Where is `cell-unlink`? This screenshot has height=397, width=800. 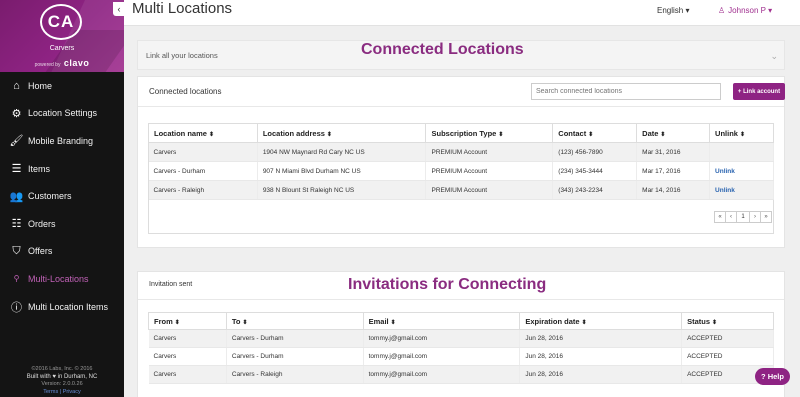 cell-unlink is located at coordinates (741, 152).